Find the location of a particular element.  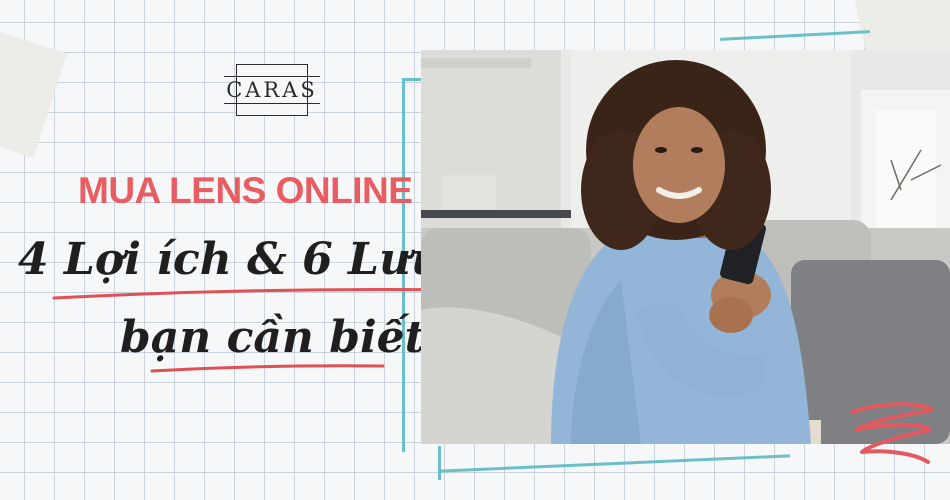

logo-text: CARAS is located at coordinates (272, 90).